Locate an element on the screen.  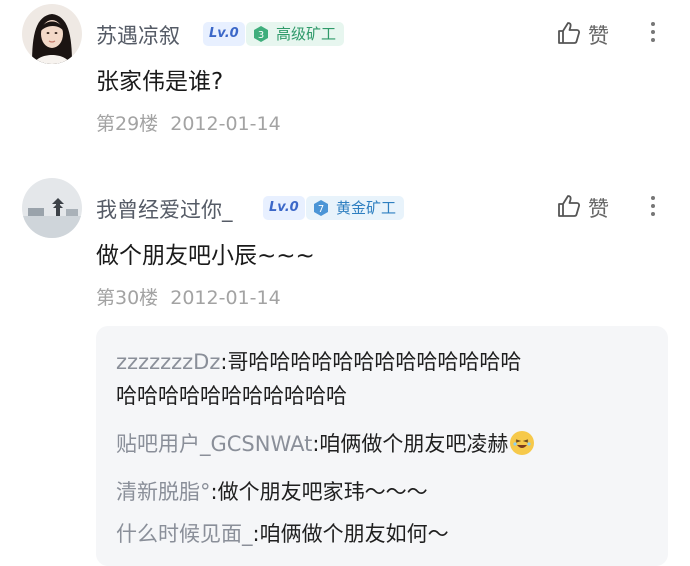
reply-item: zzzzzzzDz:哥哈哈哈哈哈哈哈哈哈哈哈哈哈 is located at coordinates (318, 361).